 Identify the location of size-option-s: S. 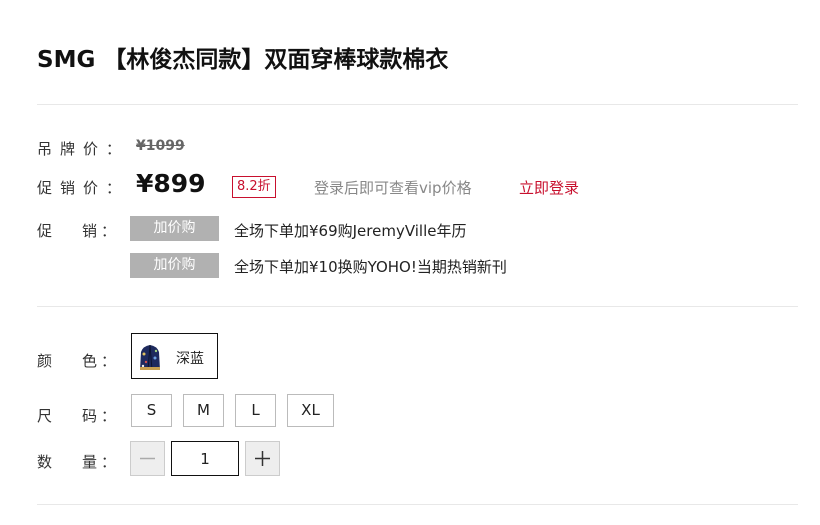
(151, 410).